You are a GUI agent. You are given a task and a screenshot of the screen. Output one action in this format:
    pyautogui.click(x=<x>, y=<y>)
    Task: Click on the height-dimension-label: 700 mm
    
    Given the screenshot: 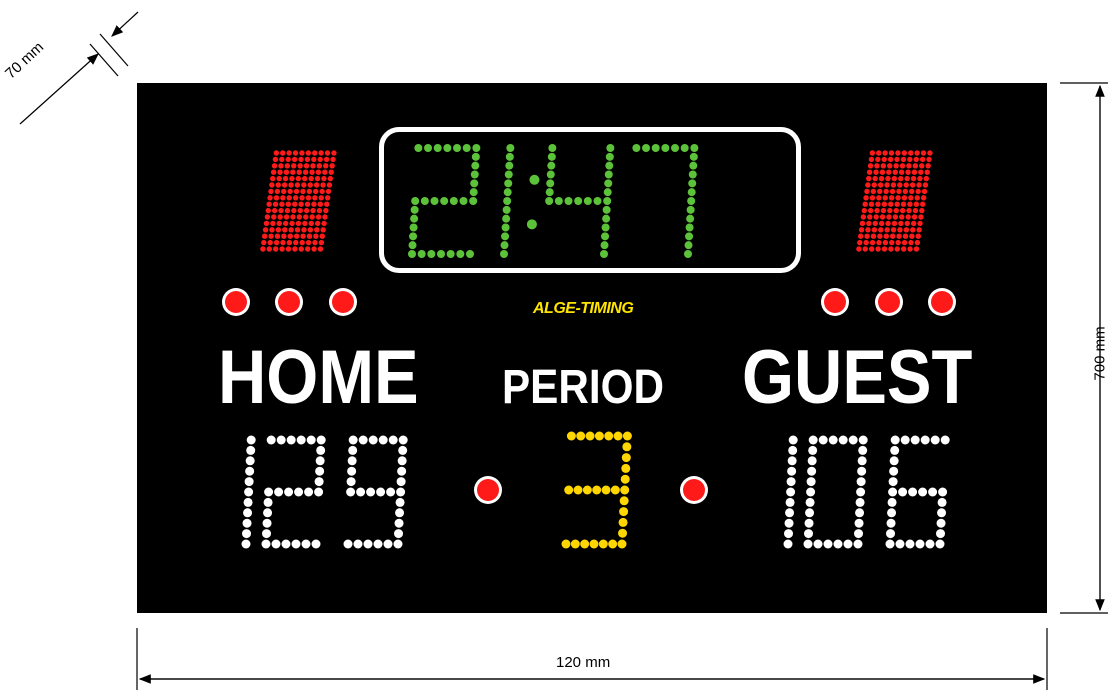 What is the action you would take?
    pyautogui.click(x=1099, y=353)
    